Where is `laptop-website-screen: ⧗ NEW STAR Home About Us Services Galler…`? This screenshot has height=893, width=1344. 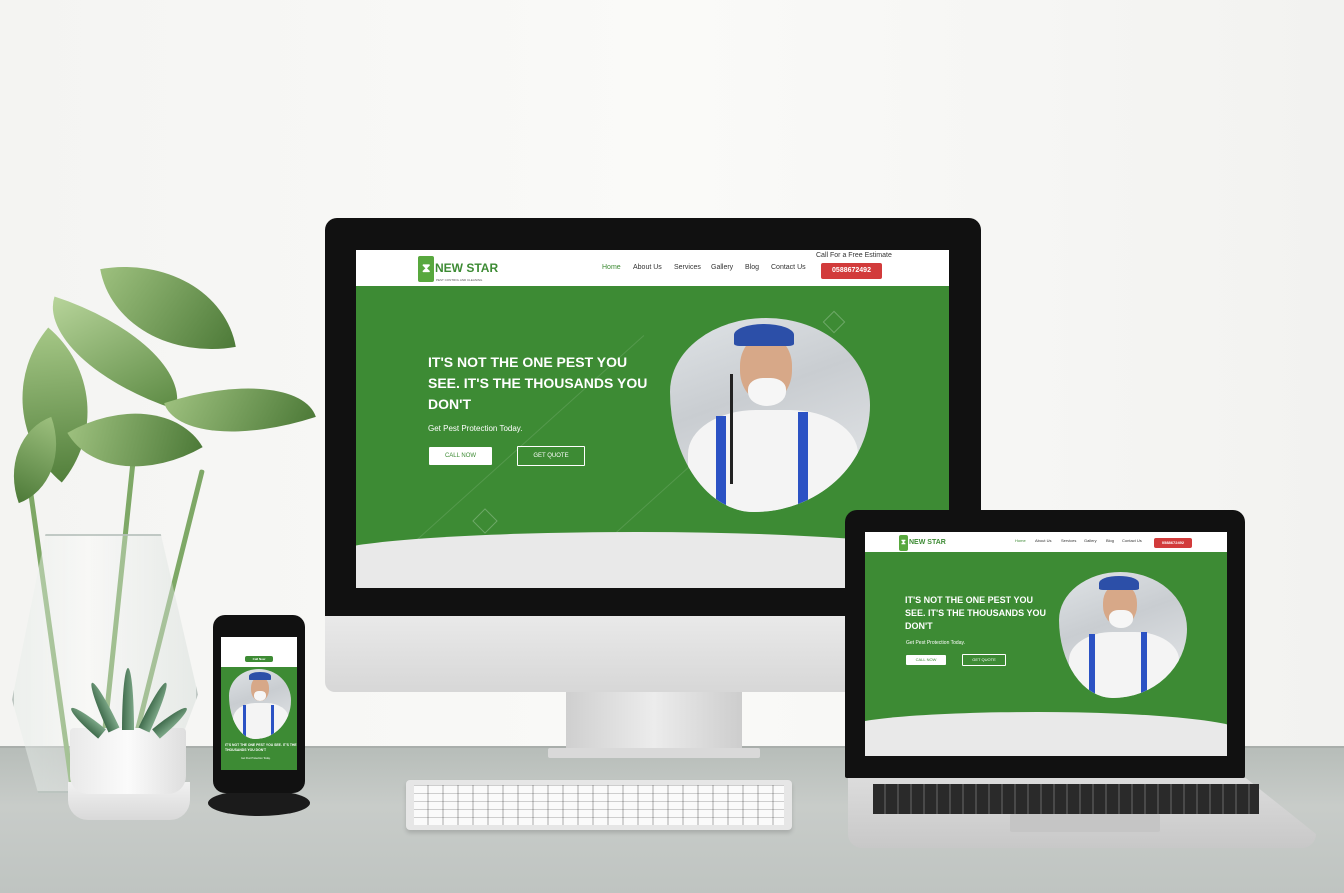
laptop-website-screen: ⧗ NEW STAR Home About Us Services Galler… is located at coordinates (1046, 644).